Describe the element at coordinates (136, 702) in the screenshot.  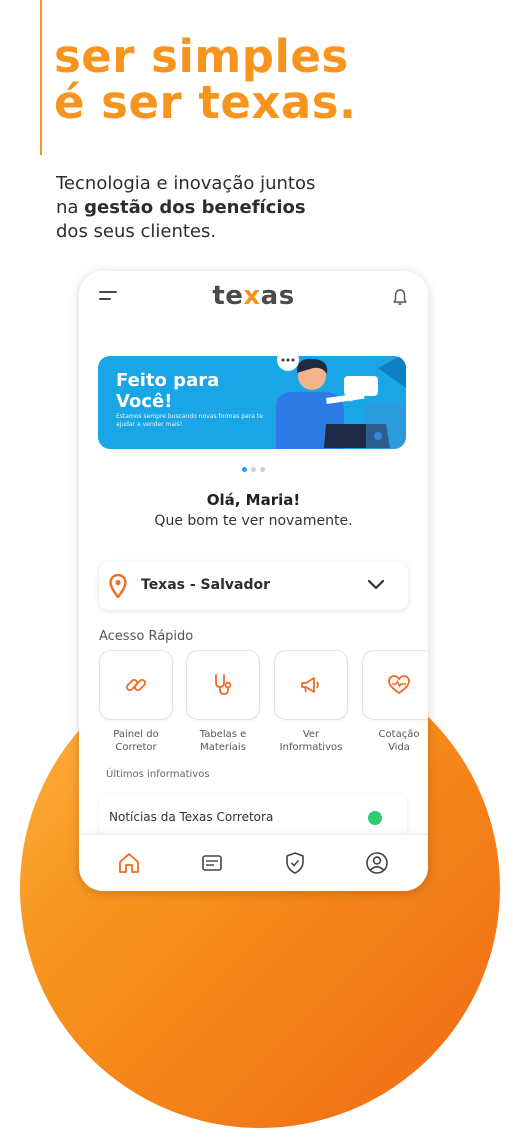
I see `quick-access-item-painel-do-corretor: Painel do Corretor` at that location.